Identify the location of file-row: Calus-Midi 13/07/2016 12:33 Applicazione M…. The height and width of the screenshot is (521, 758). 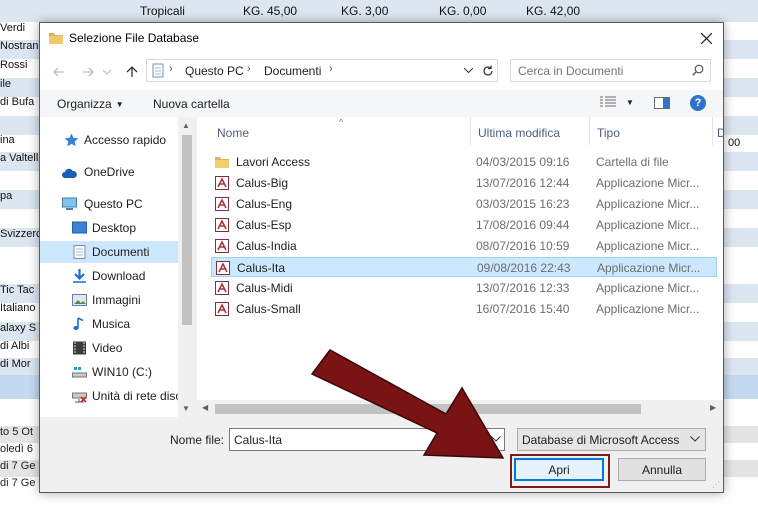
(464, 288).